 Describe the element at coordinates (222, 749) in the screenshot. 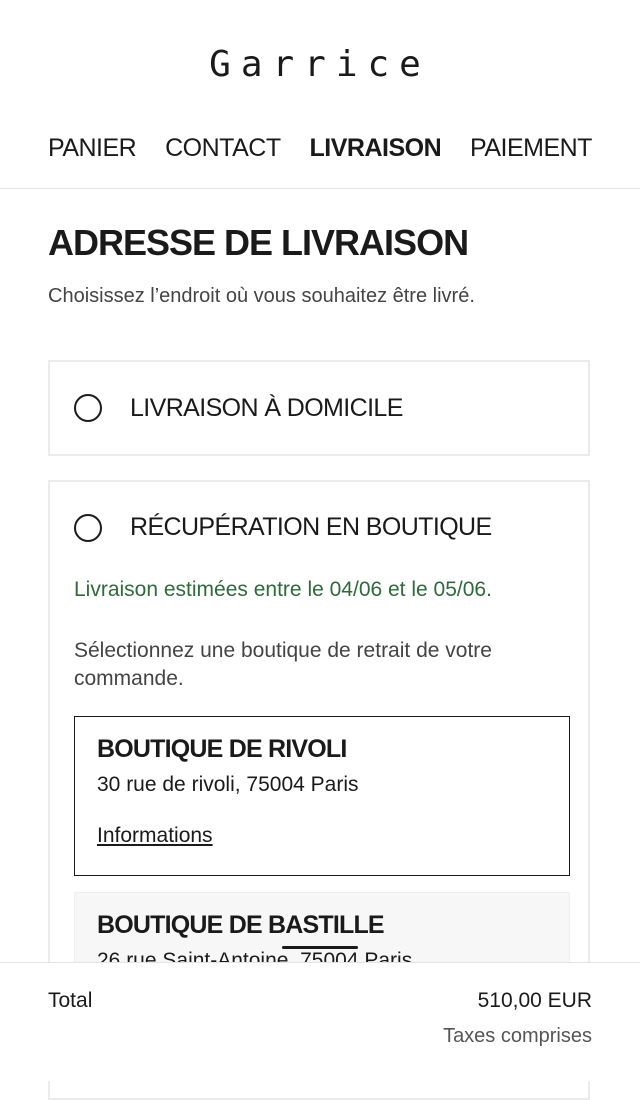

I see `store-name: BOUTIQUE DE RIVOLI` at that location.